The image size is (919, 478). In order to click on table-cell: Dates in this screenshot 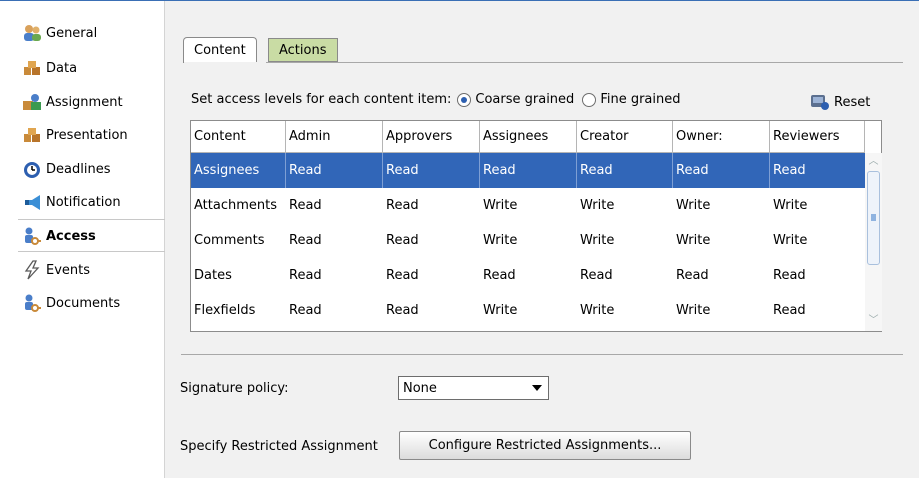, I will do `click(213, 275)`.